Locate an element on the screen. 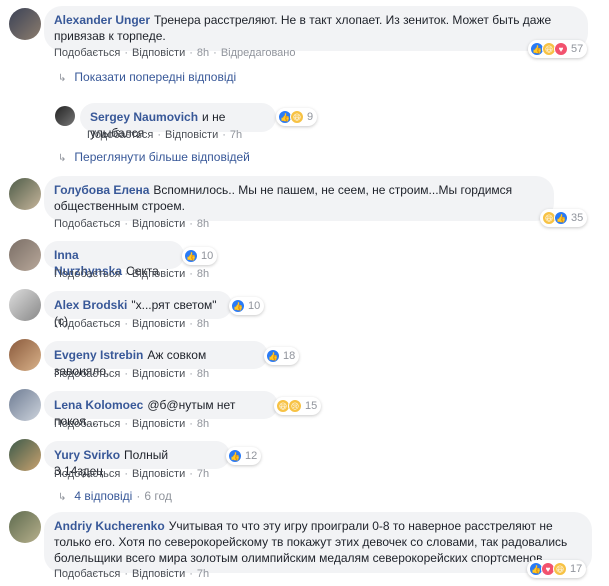 The width and height of the screenshot is (609, 586). reaction-count: 9 is located at coordinates (310, 117).